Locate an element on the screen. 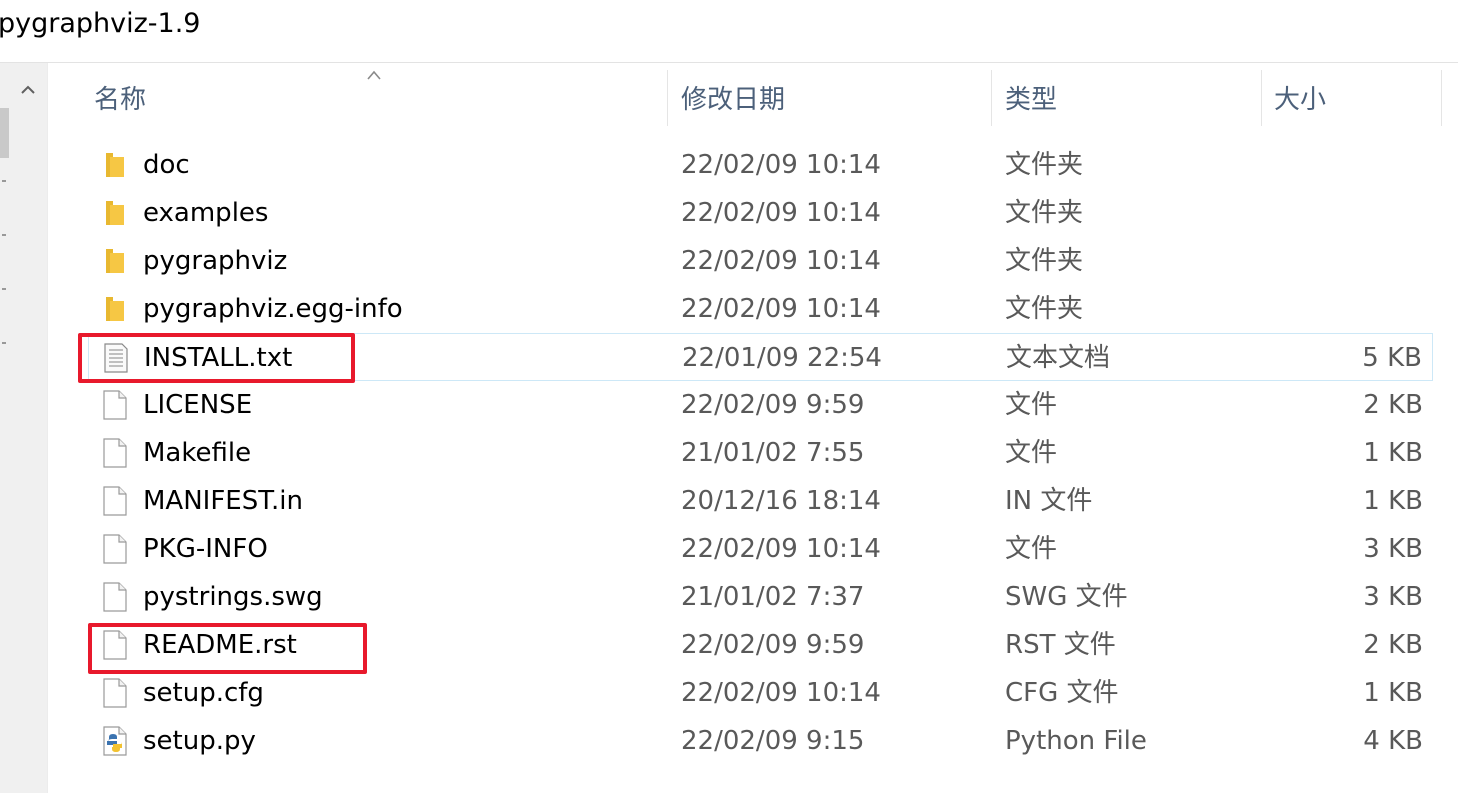  file-name: Makefile is located at coordinates (197, 453).